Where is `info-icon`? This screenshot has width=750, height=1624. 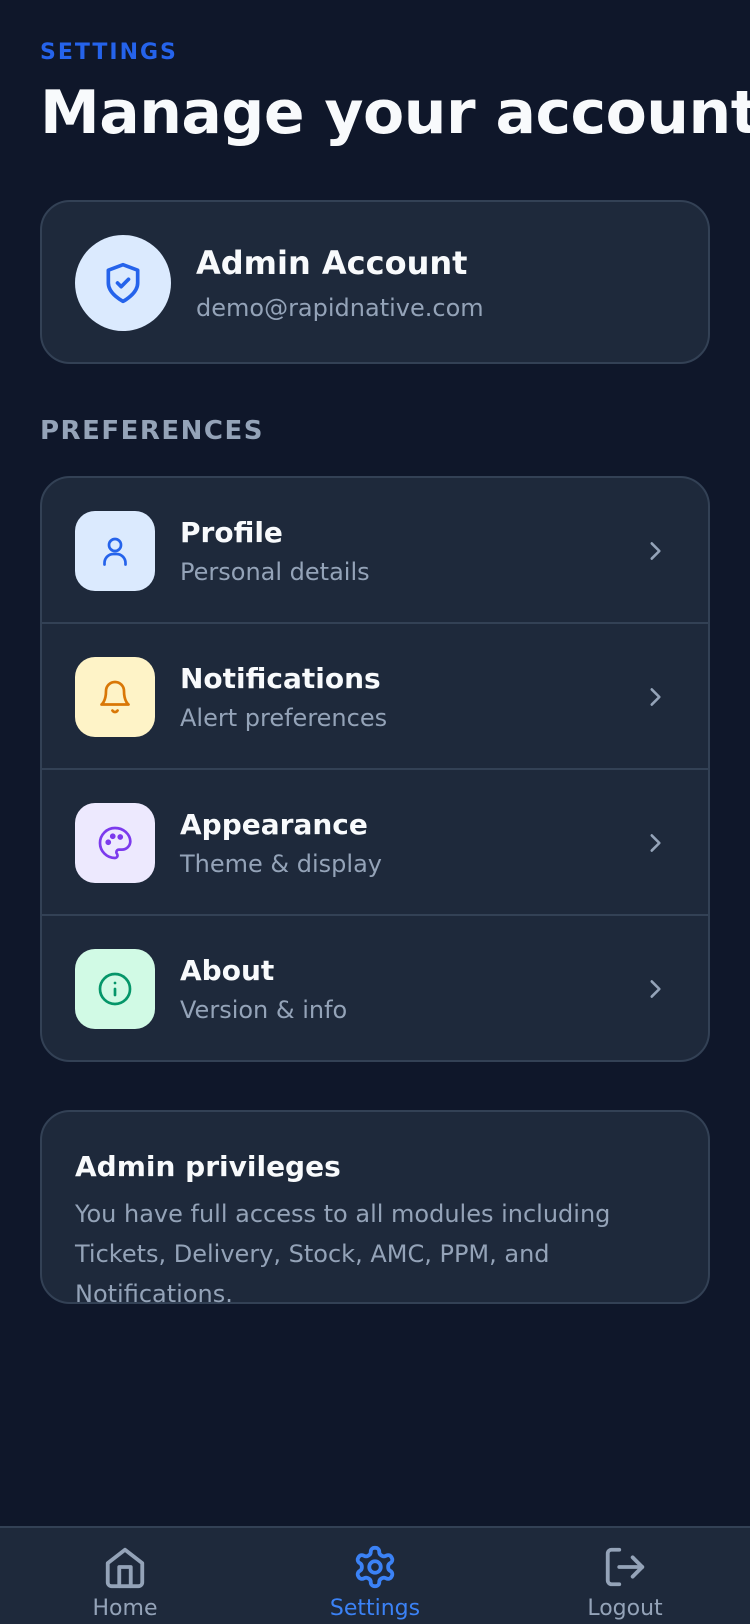
info-icon is located at coordinates (115, 989).